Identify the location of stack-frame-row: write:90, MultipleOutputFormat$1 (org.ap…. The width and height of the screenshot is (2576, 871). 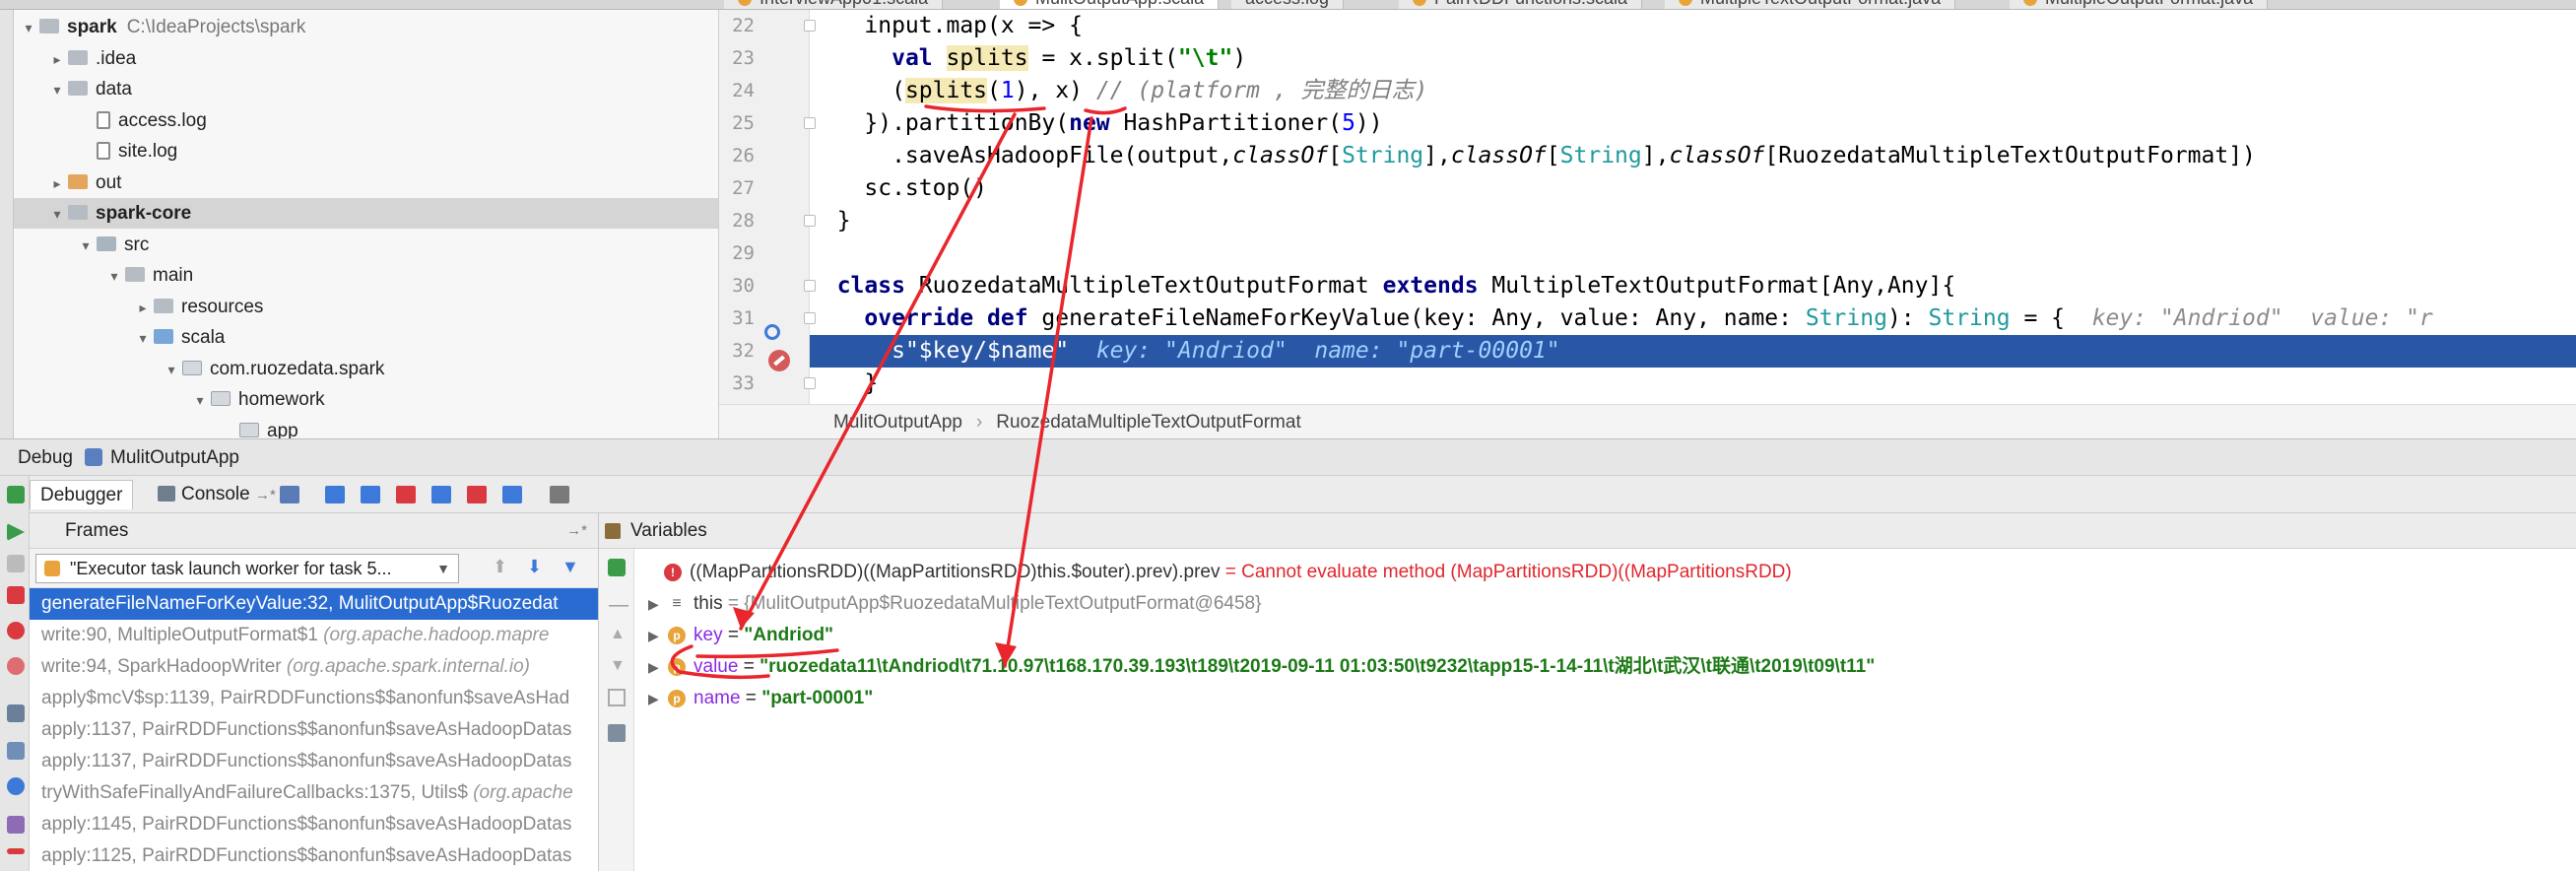
(314, 636).